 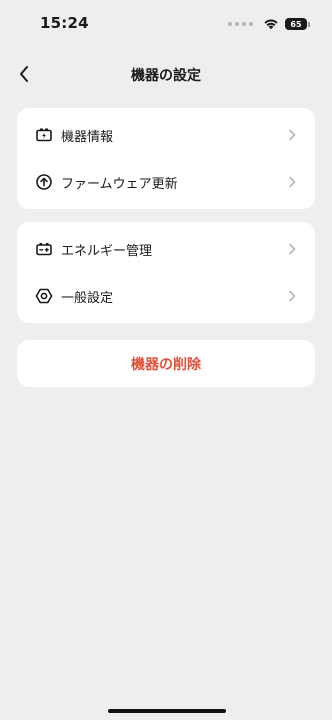 What do you see at coordinates (44, 182) in the screenshot?
I see `upload-circle-icon` at bounding box center [44, 182].